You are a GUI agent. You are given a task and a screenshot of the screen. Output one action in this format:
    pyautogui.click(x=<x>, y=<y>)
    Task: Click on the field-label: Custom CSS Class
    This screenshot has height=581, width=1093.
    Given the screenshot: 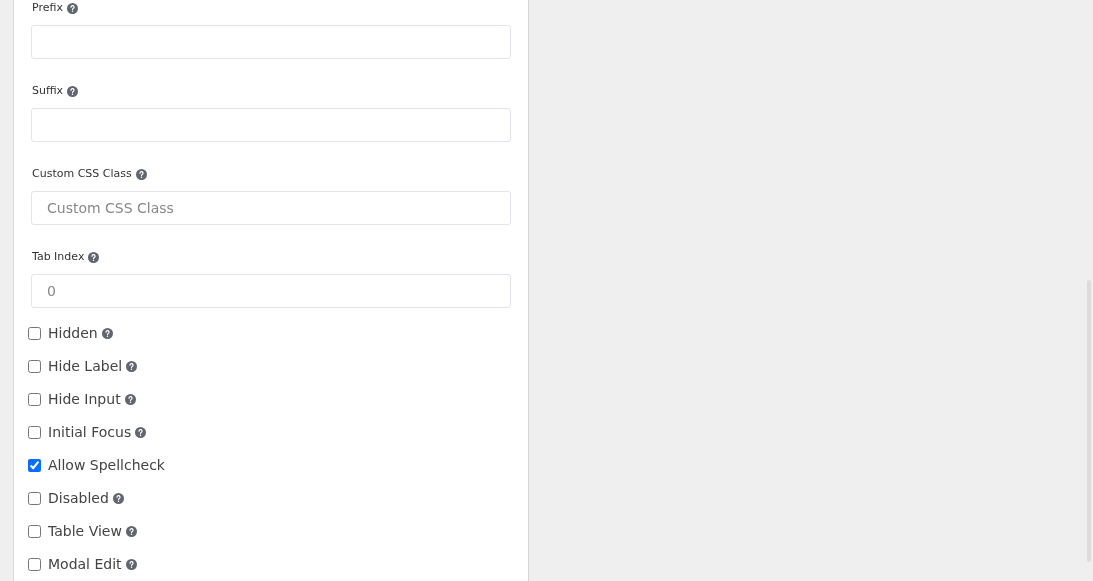 What is the action you would take?
    pyautogui.click(x=82, y=174)
    